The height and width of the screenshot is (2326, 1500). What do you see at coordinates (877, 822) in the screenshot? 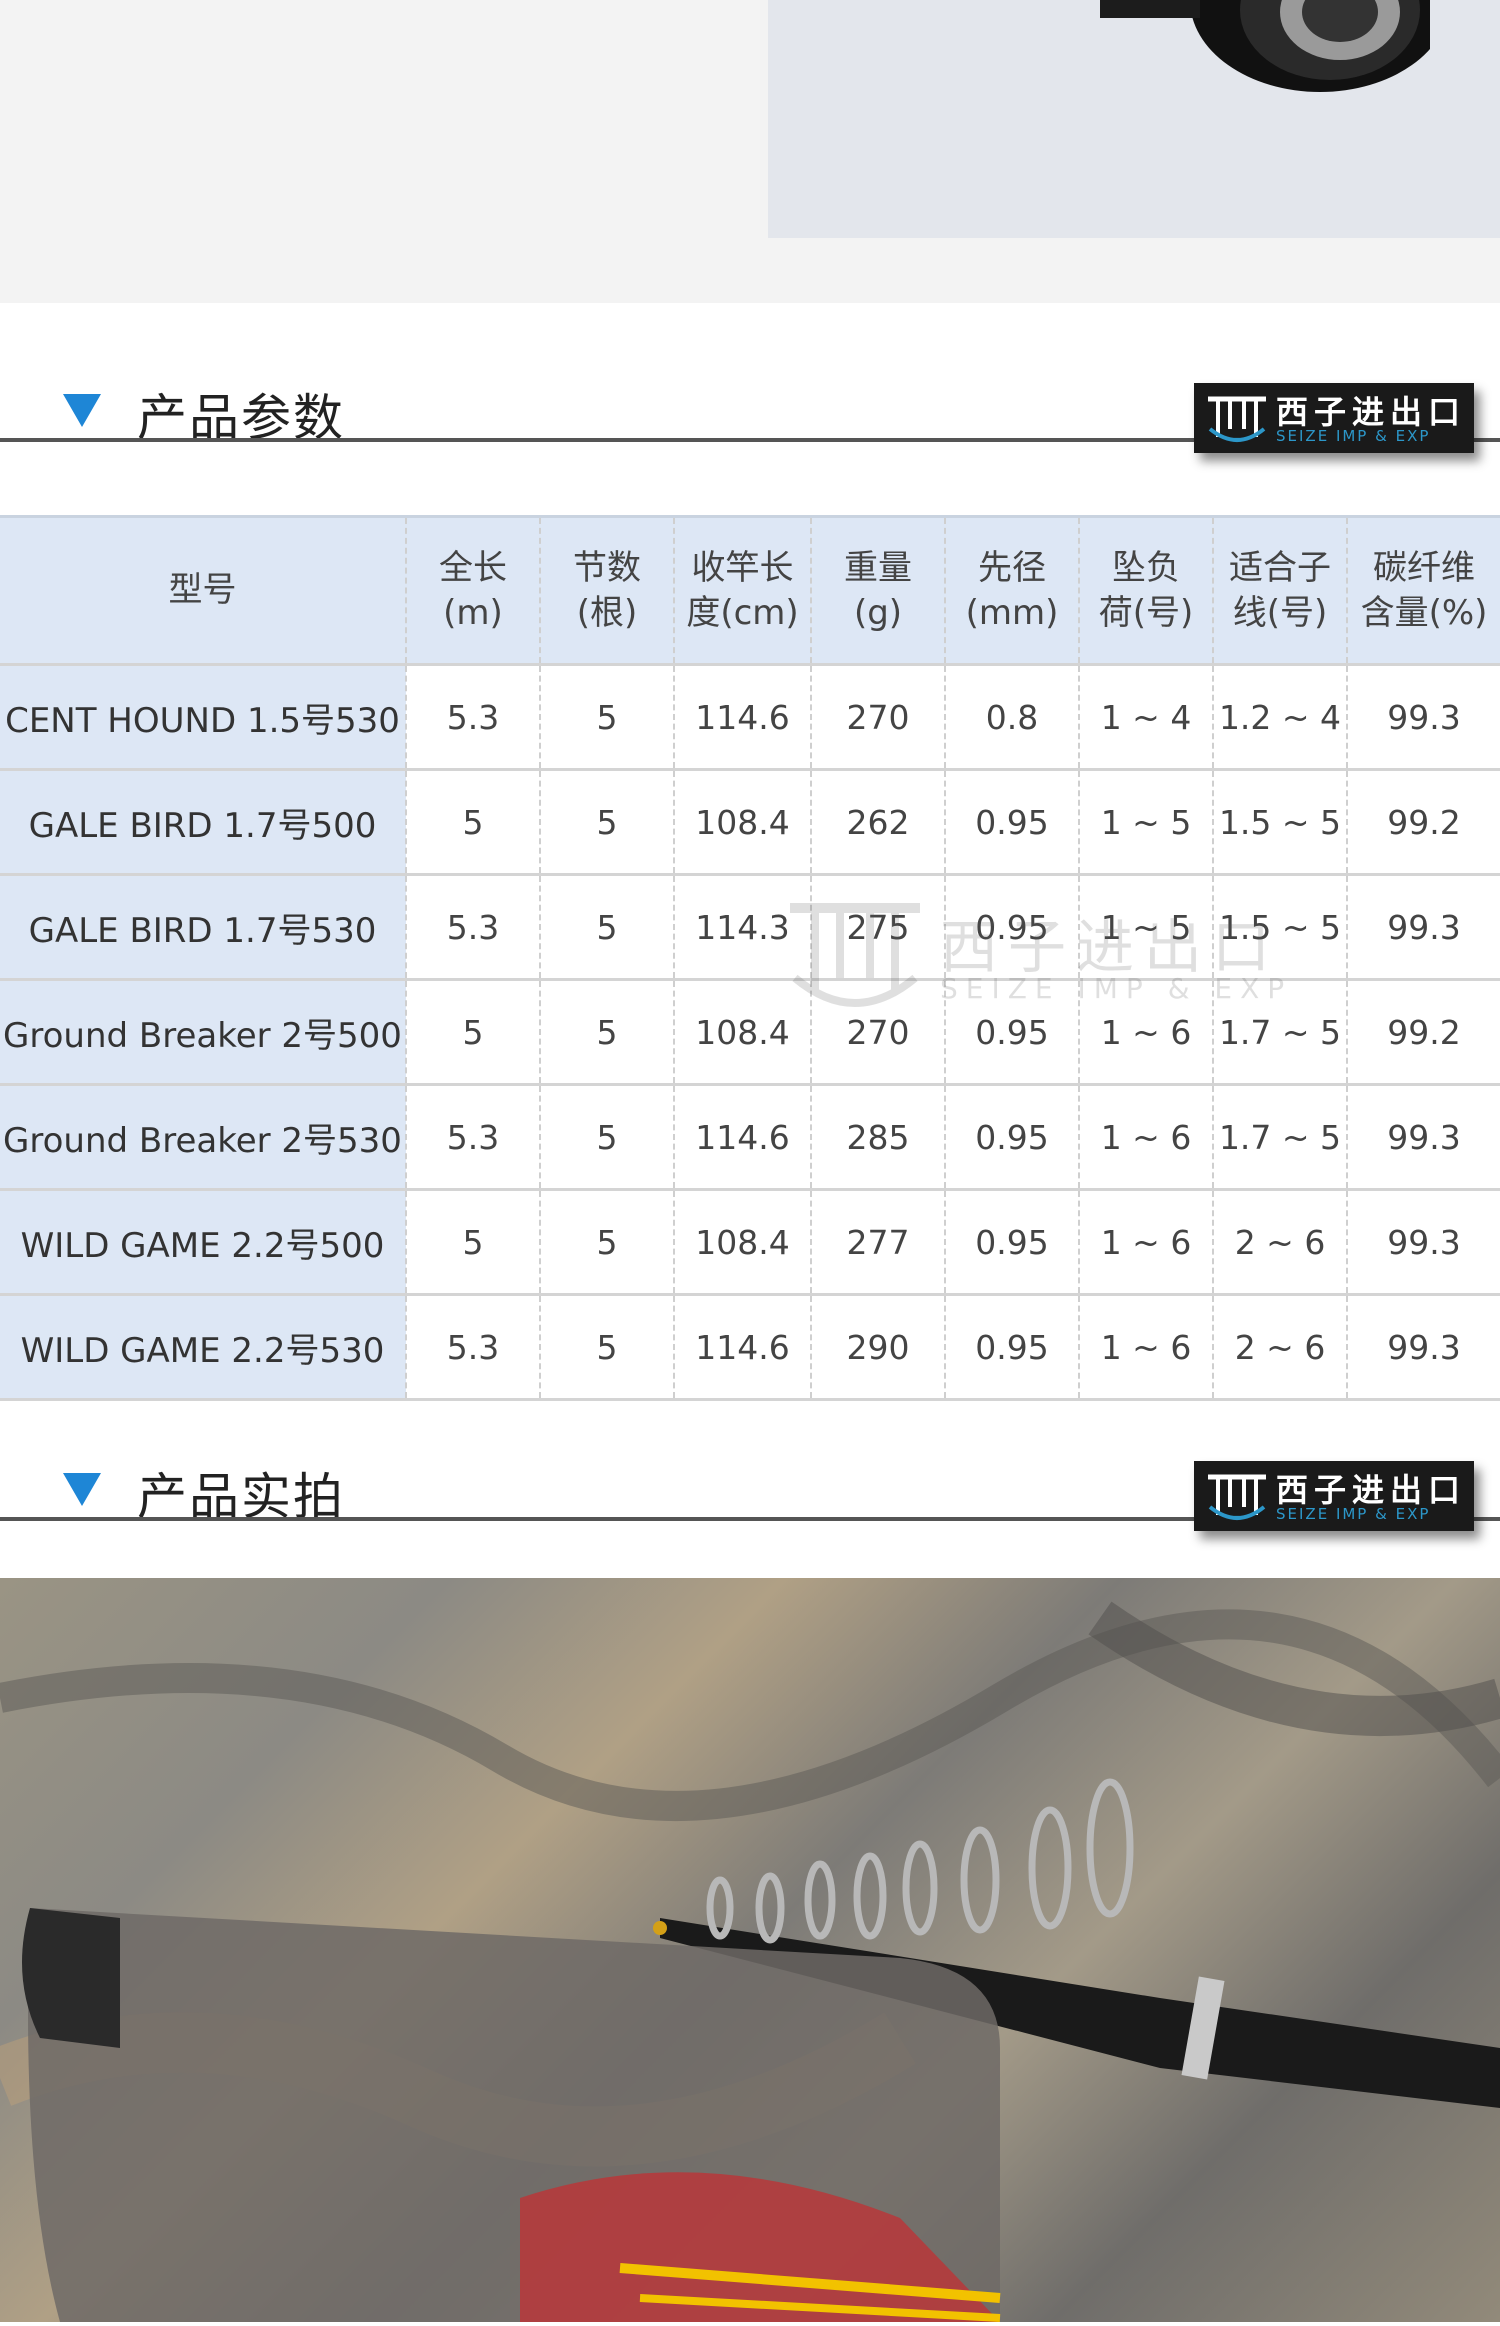
I see `table-cell: 262` at bounding box center [877, 822].